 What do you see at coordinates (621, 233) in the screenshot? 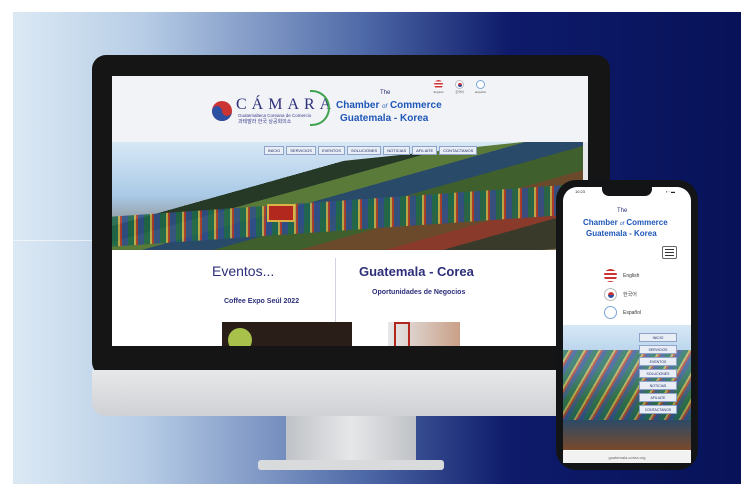
I see `phone-country: Guatemala - Korea` at bounding box center [621, 233].